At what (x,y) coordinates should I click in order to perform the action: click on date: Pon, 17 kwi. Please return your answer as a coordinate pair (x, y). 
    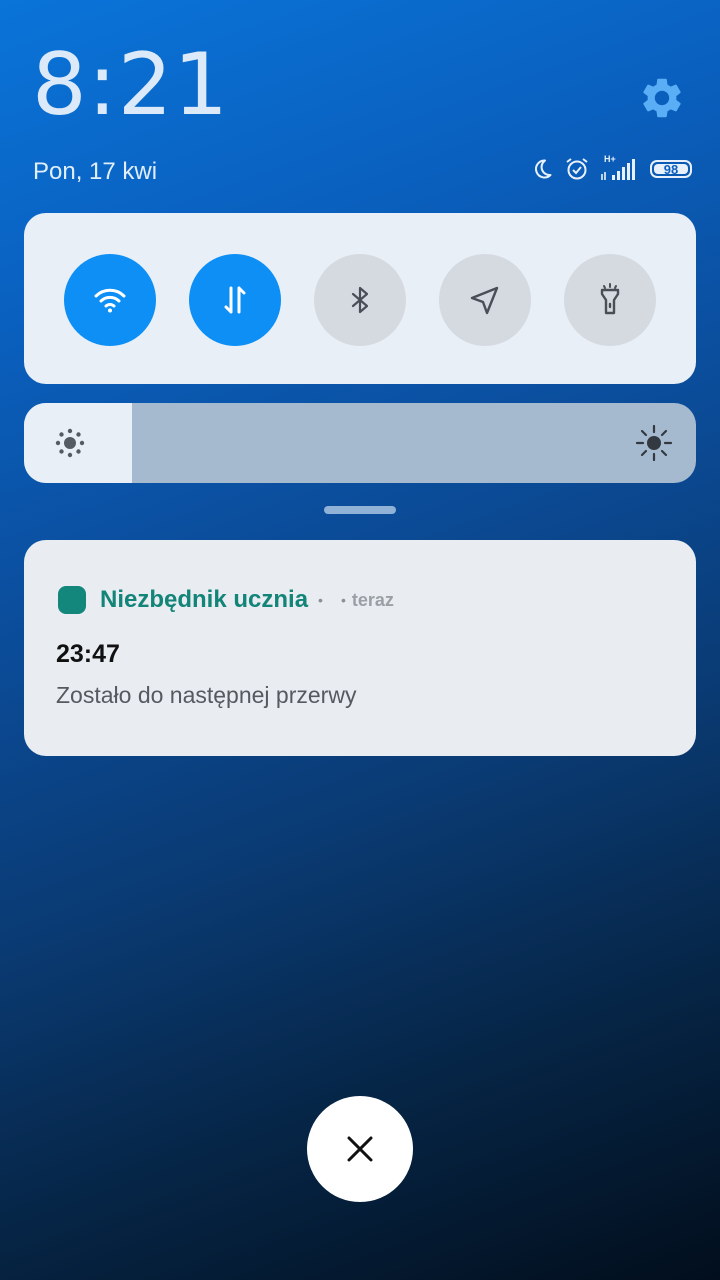
    Looking at the image, I should click on (95, 171).